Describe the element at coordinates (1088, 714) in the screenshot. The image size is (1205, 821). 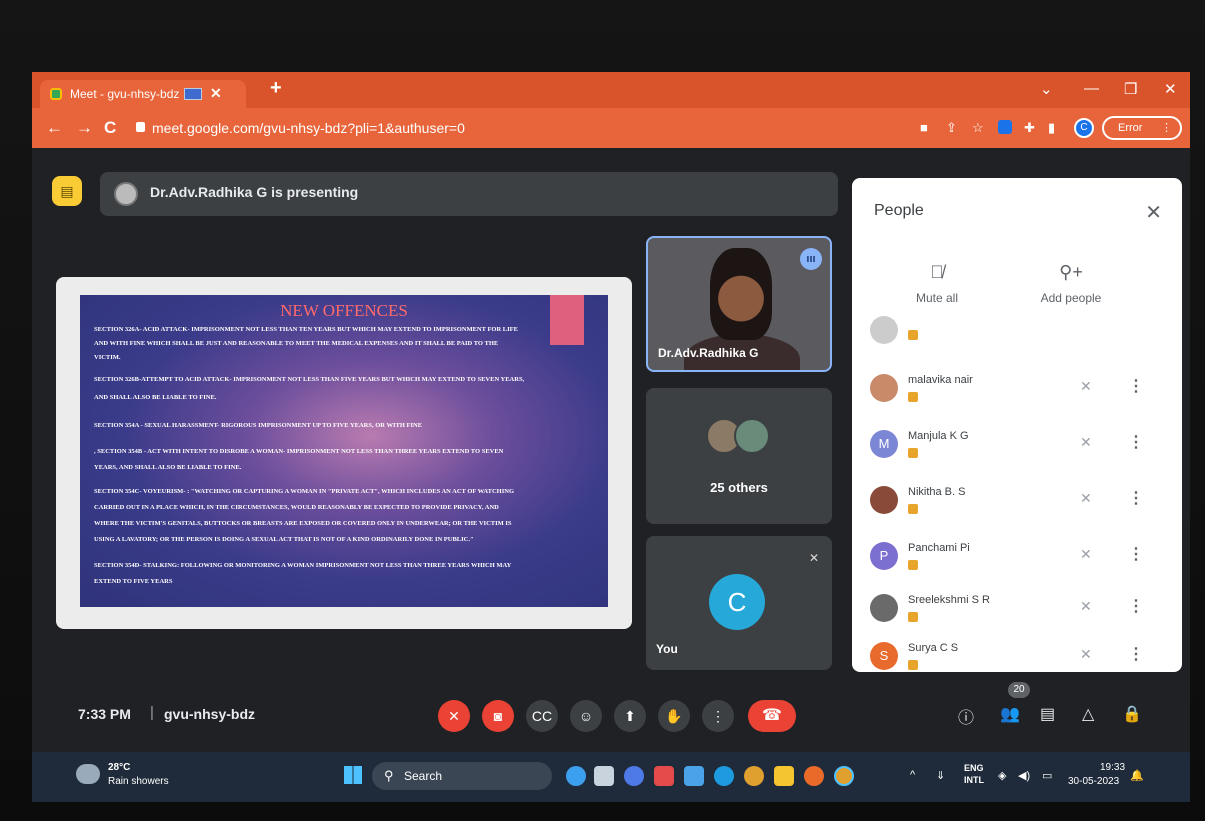
I see `activities-icon: △` at that location.